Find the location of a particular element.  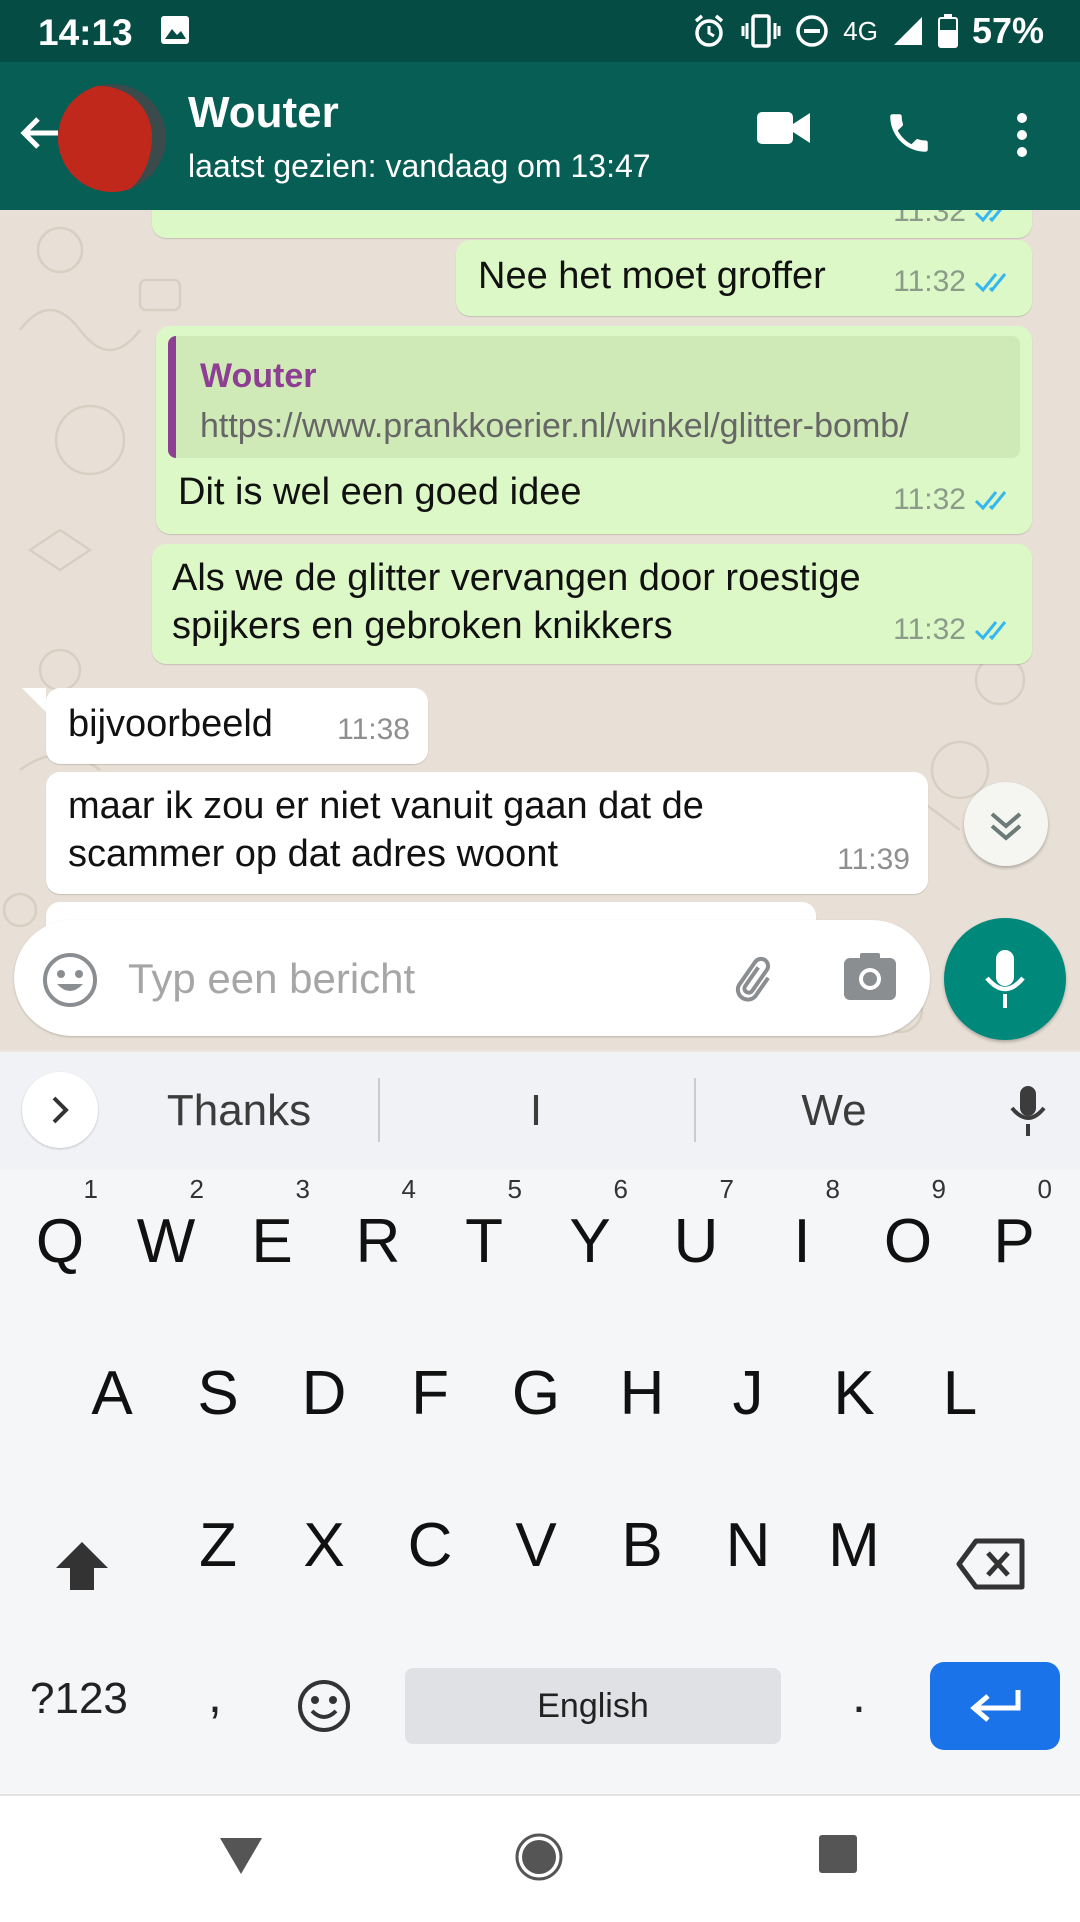

alarm-icon is located at coordinates (709, 31).